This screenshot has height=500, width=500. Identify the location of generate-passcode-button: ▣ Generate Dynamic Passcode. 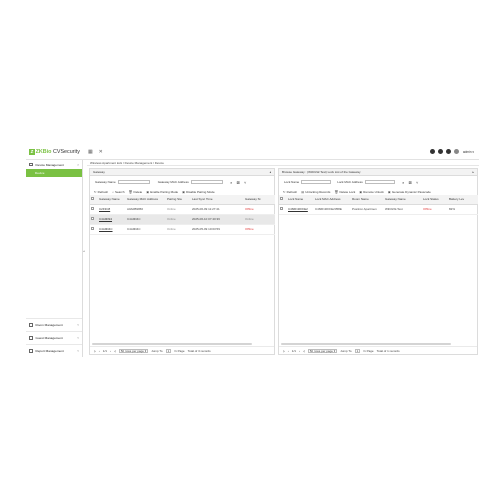
(409, 192).